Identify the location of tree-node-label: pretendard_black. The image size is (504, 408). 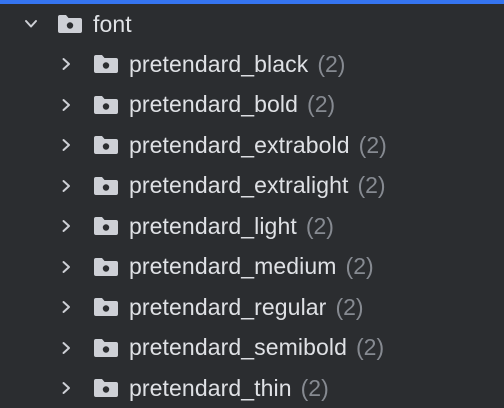
(219, 63).